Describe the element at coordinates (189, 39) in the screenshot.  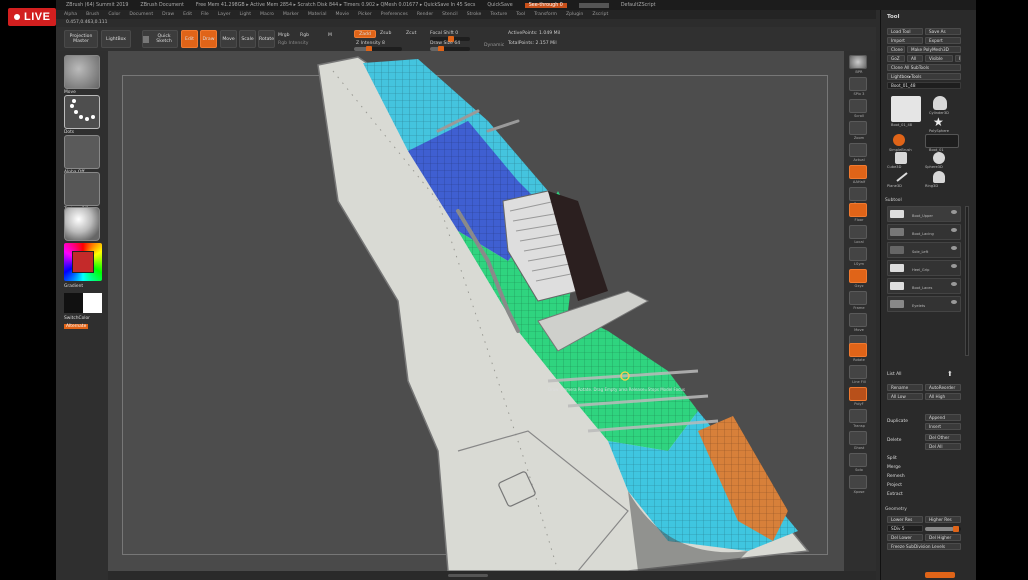
I see `edit-button: Edit` at that location.